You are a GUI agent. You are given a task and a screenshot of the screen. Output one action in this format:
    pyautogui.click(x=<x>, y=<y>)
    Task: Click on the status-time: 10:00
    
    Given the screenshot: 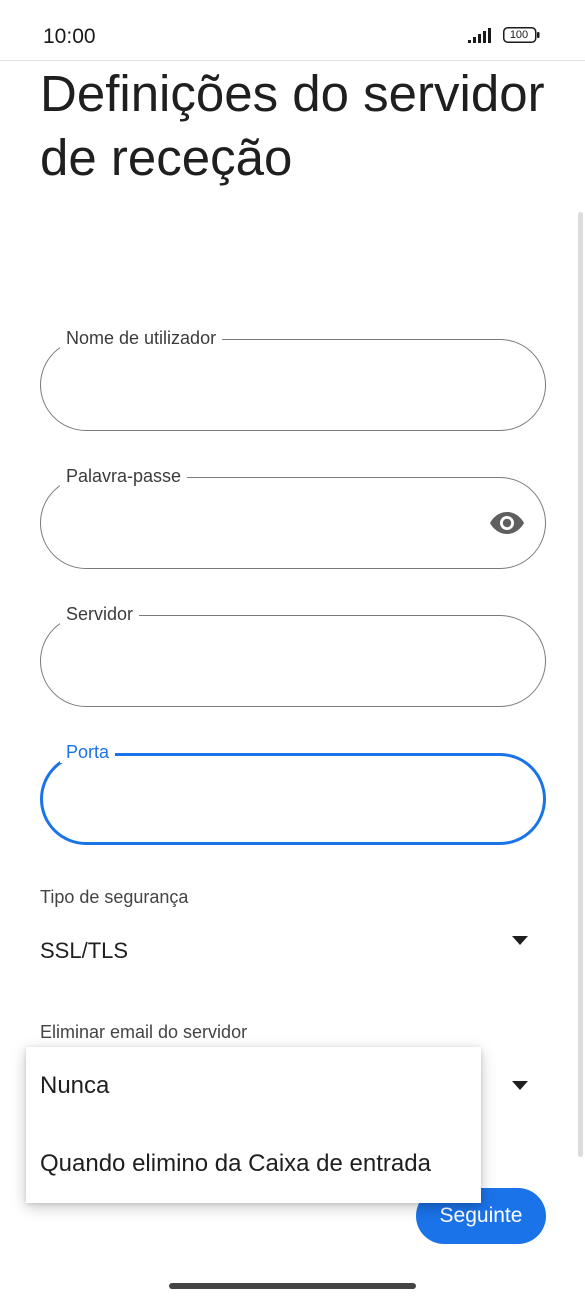 What is the action you would take?
    pyautogui.click(x=69, y=36)
    